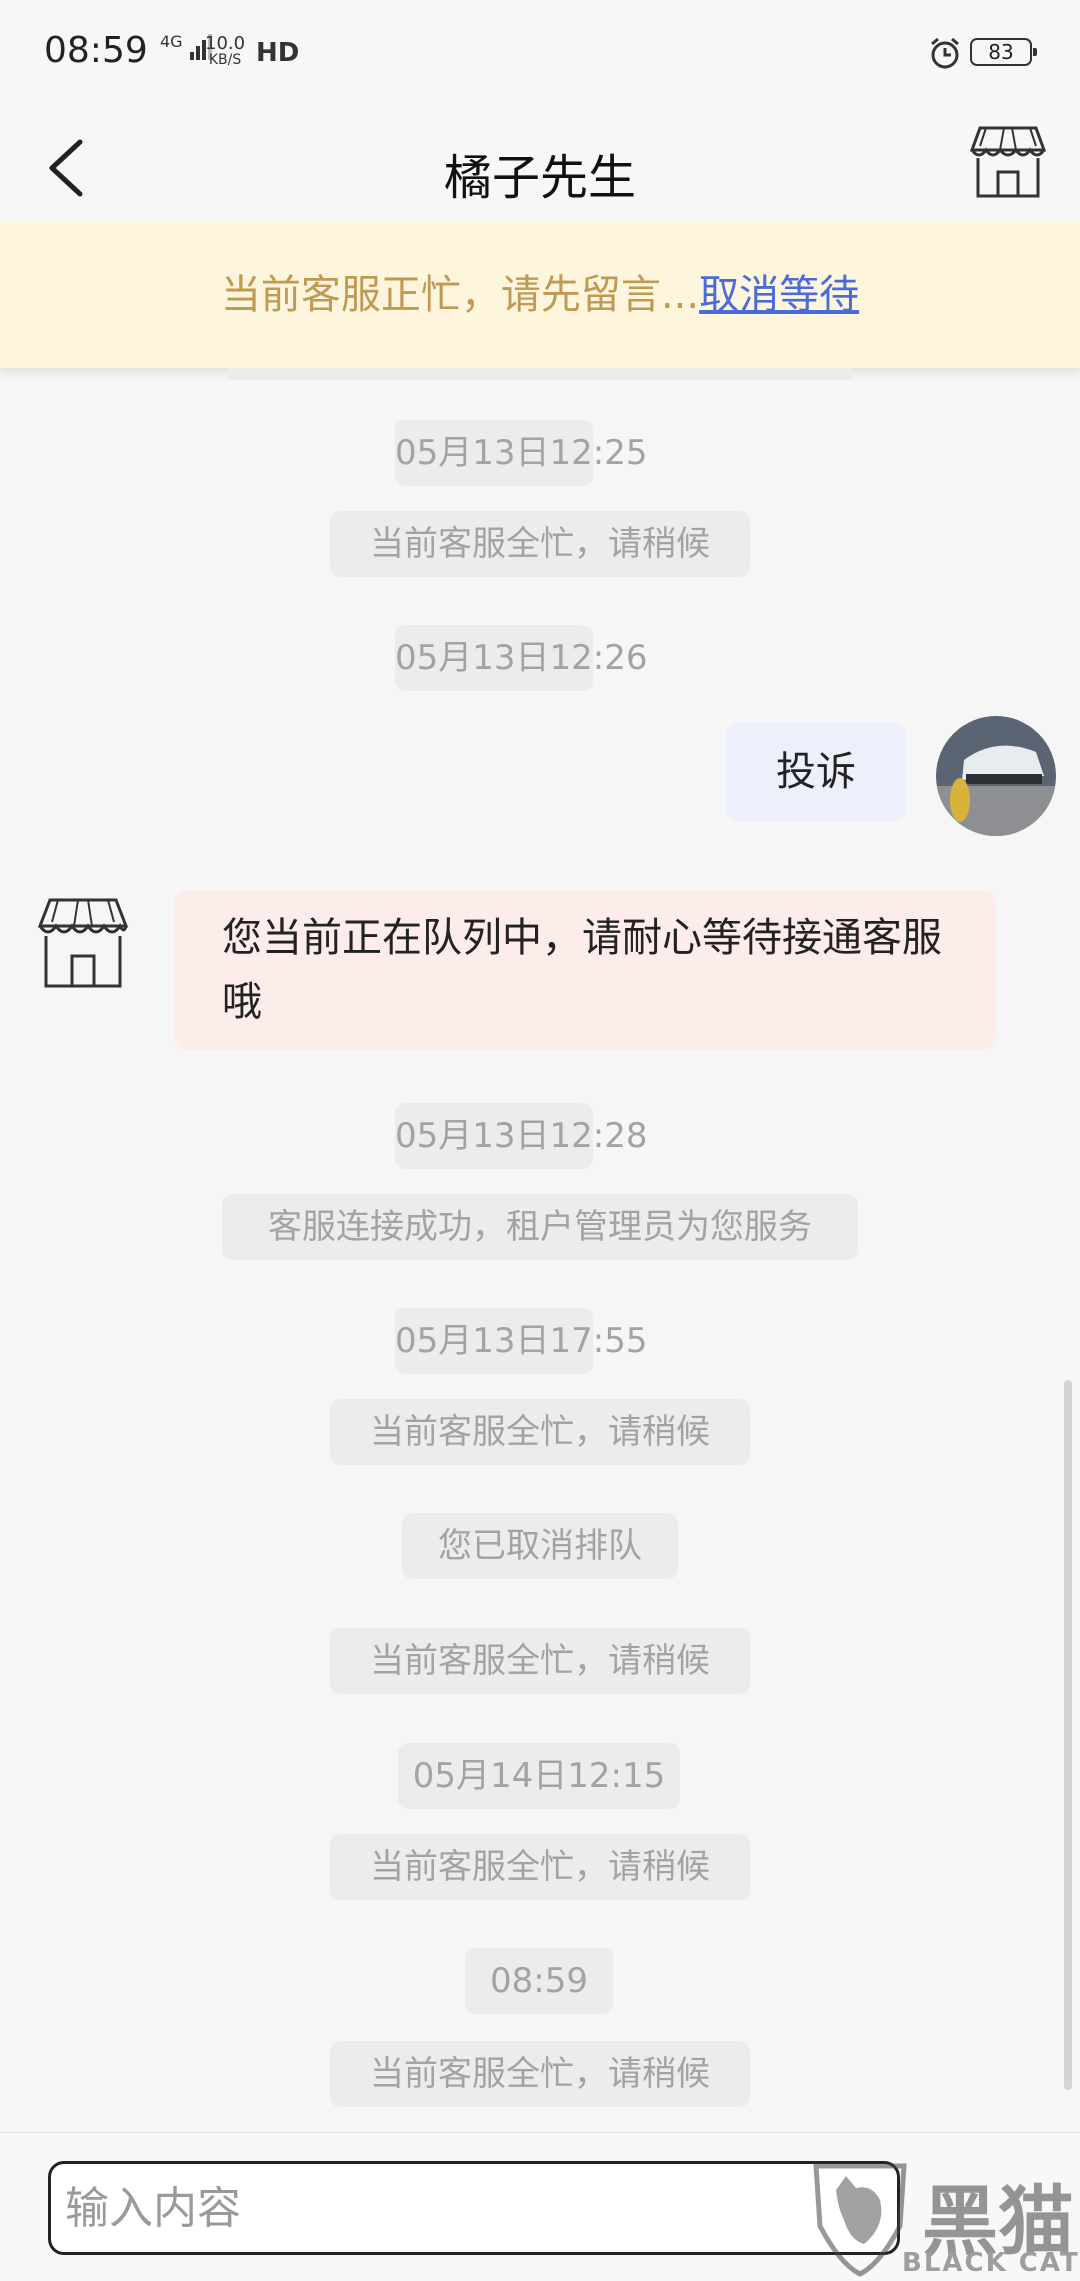 This screenshot has width=1080, height=2281. I want to click on message-input, so click(474, 2208).